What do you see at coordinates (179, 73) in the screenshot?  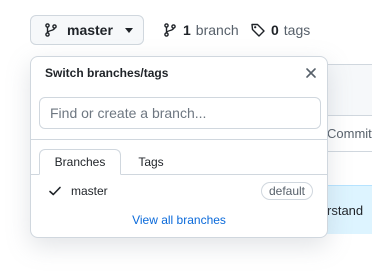 I see `popover-header: Switch branches/tags` at bounding box center [179, 73].